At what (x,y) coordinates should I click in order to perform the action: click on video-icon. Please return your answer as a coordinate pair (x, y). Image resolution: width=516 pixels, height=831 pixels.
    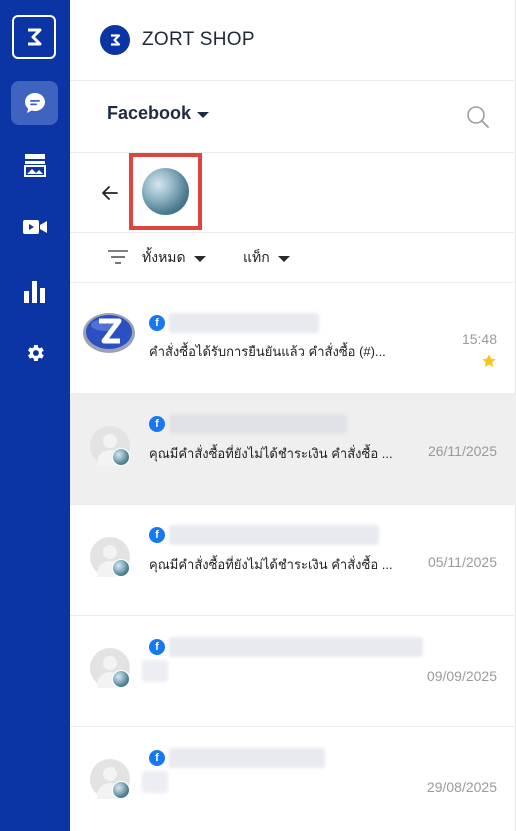
    Looking at the image, I should click on (34, 227).